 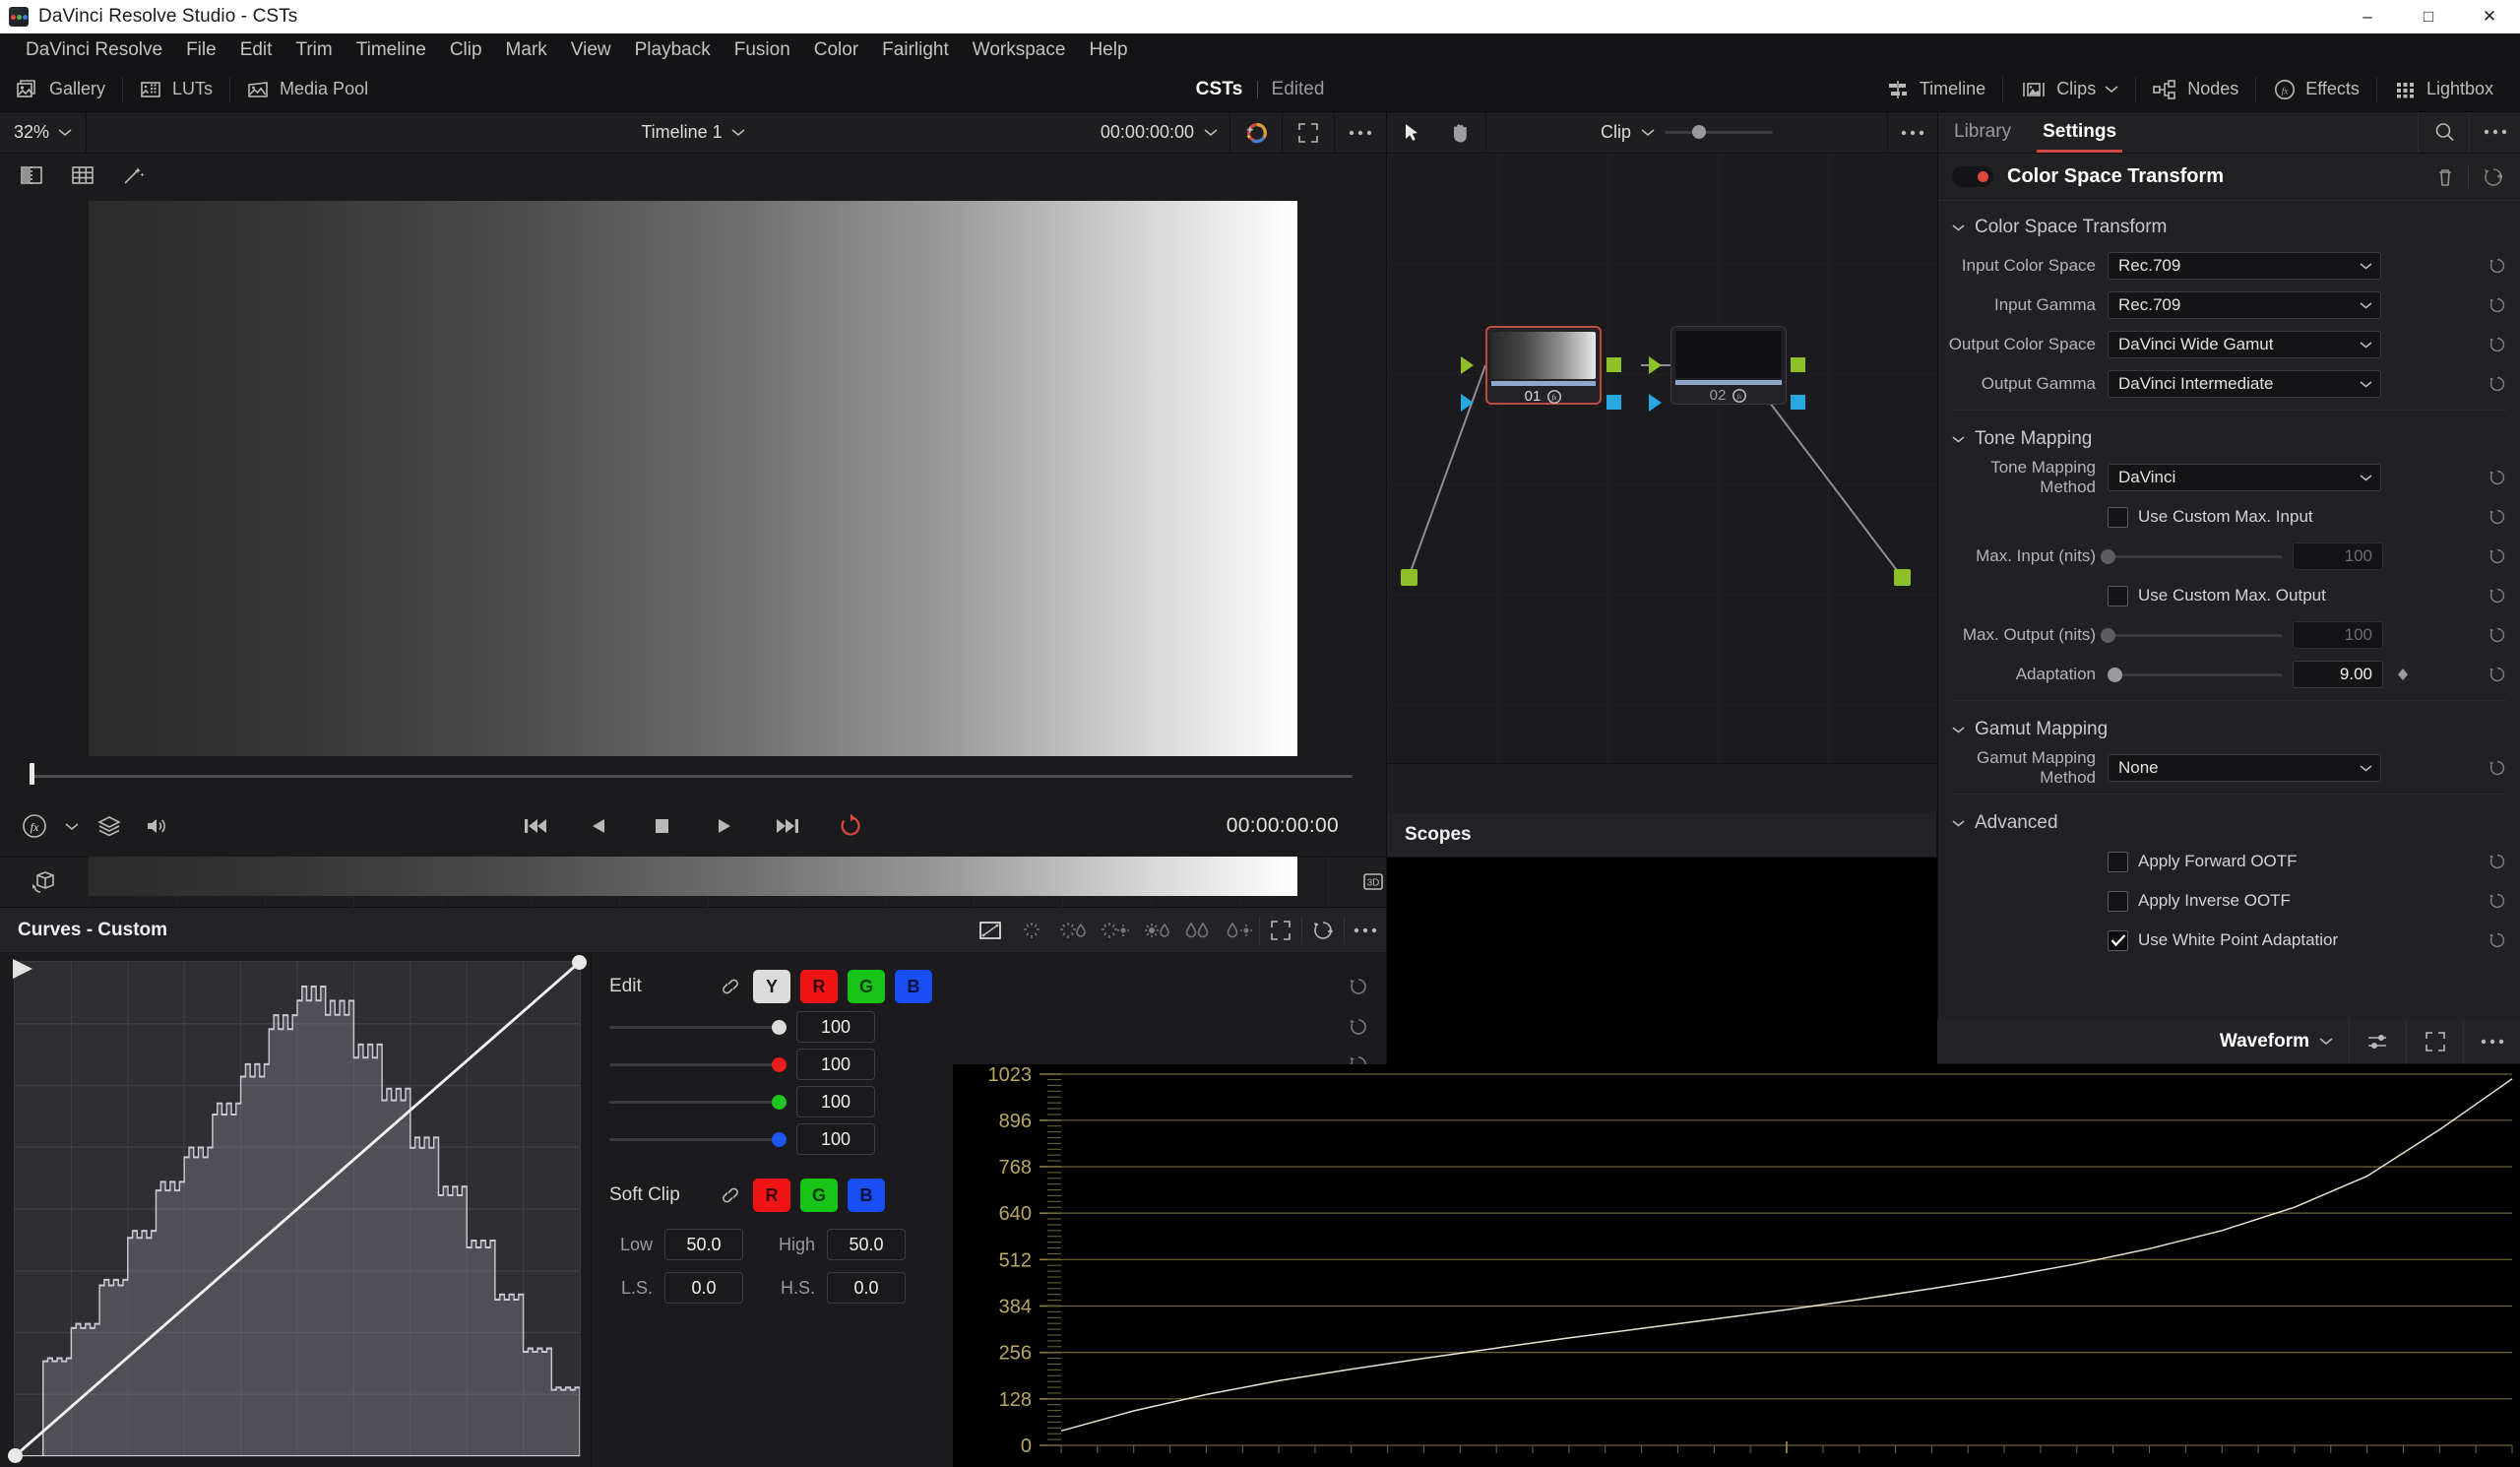 I want to click on soft-clip-channel-g: G, so click(x=819, y=1195).